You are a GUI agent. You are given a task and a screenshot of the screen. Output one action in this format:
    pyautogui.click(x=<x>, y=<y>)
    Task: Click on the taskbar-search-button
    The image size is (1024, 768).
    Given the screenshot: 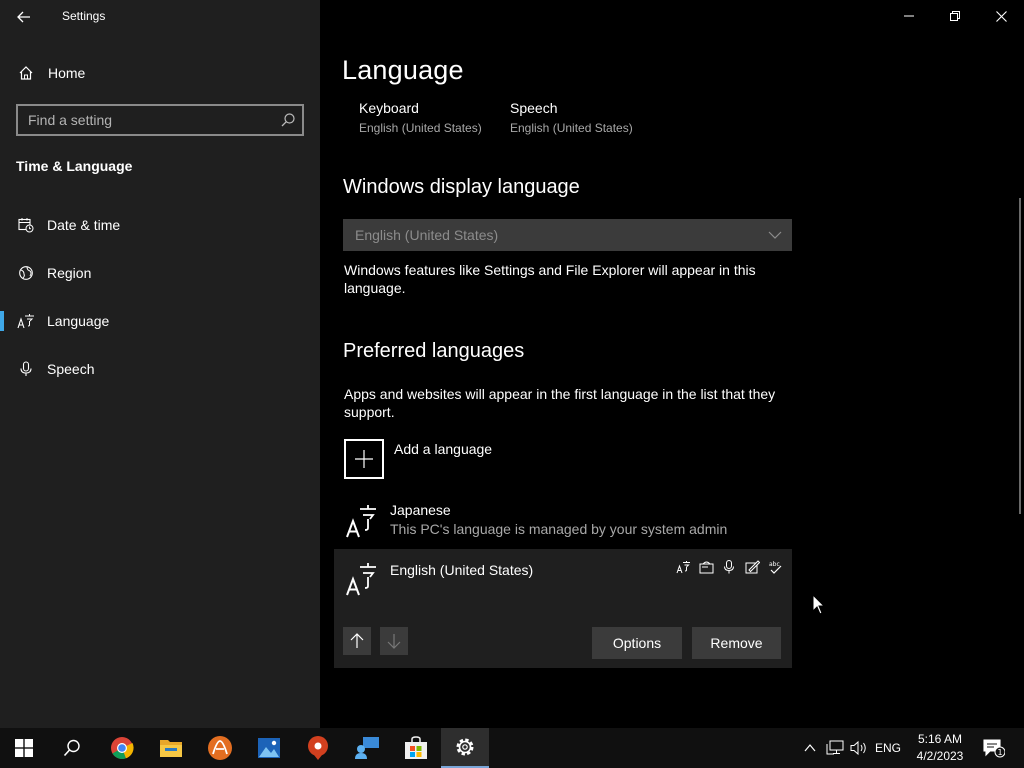 What is the action you would take?
    pyautogui.click(x=72, y=748)
    